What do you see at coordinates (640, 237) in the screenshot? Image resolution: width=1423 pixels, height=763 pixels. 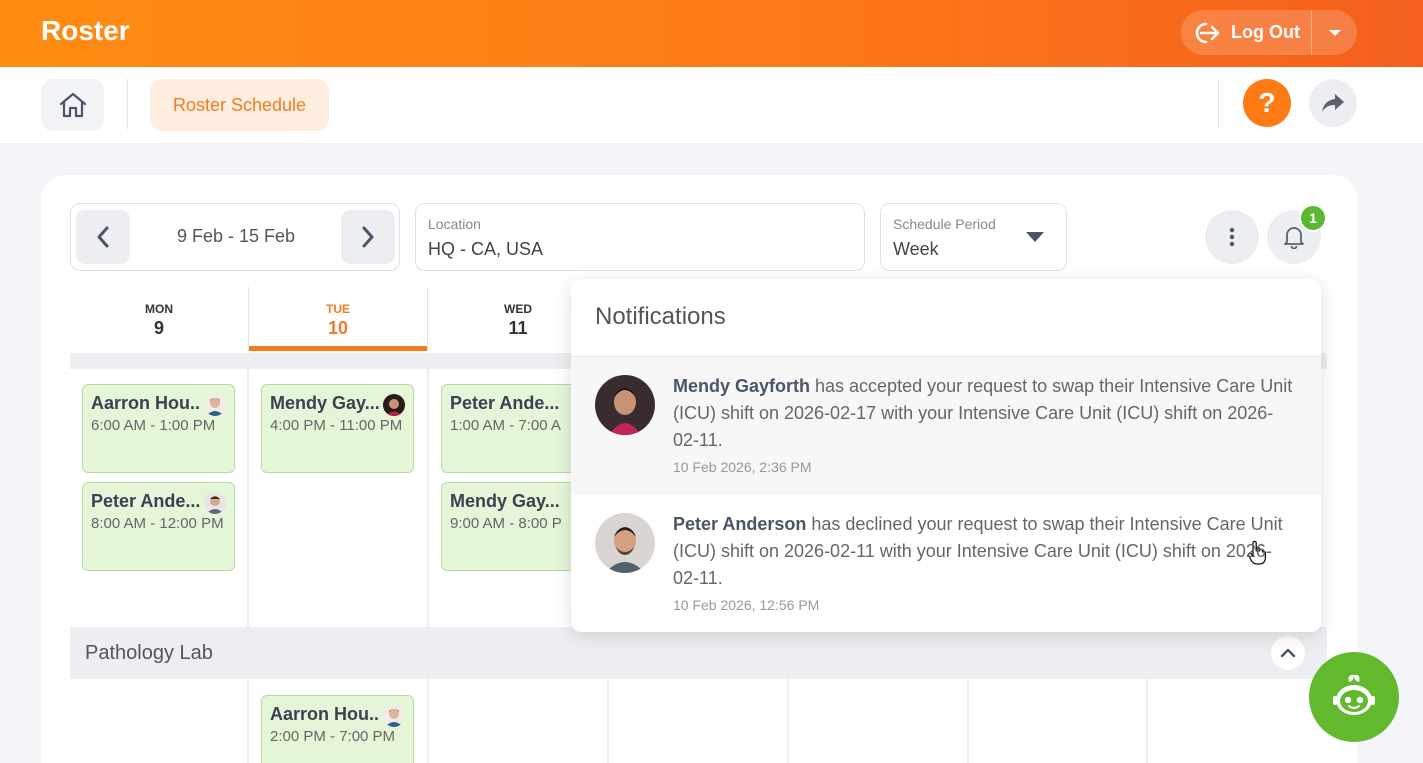 I see `location-field: Location HQ - CA, USA` at bounding box center [640, 237].